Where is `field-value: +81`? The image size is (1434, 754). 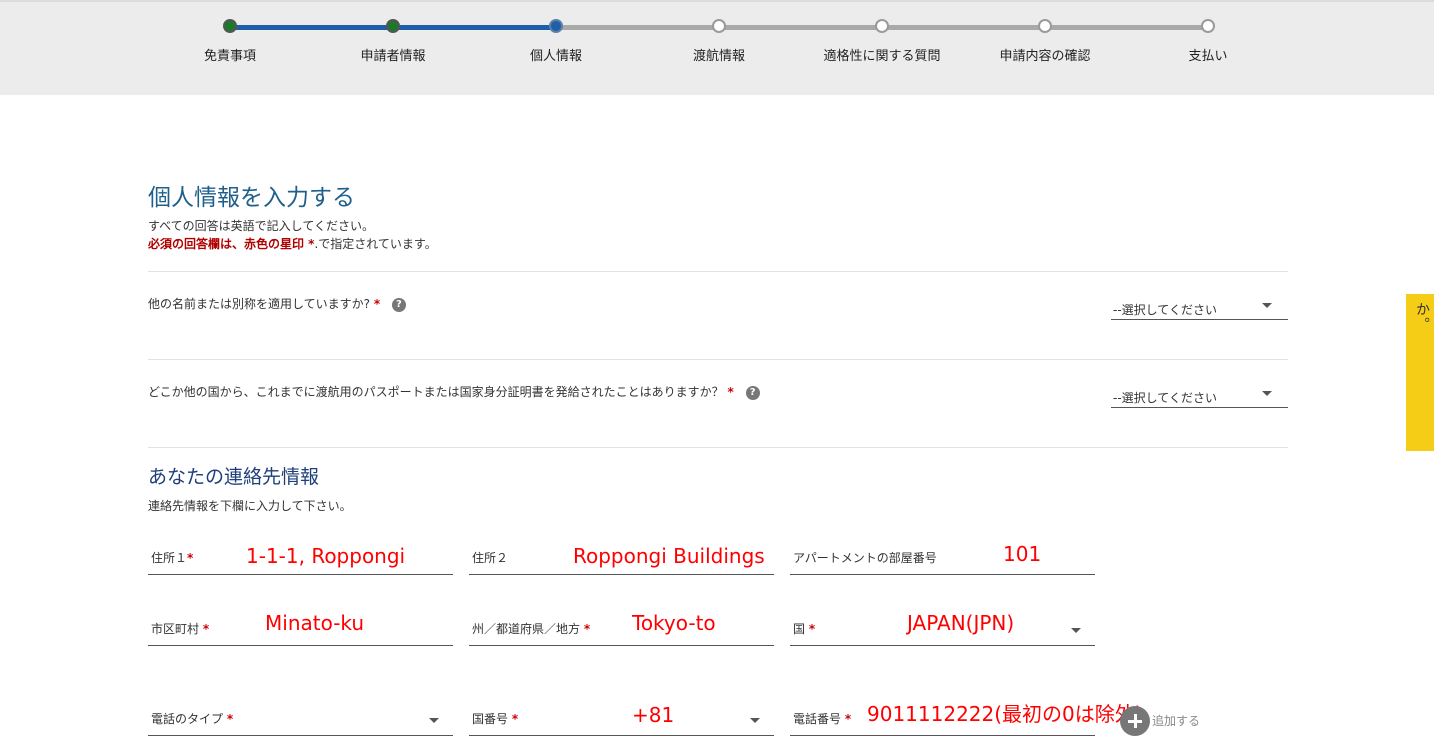
field-value: +81 is located at coordinates (653, 715).